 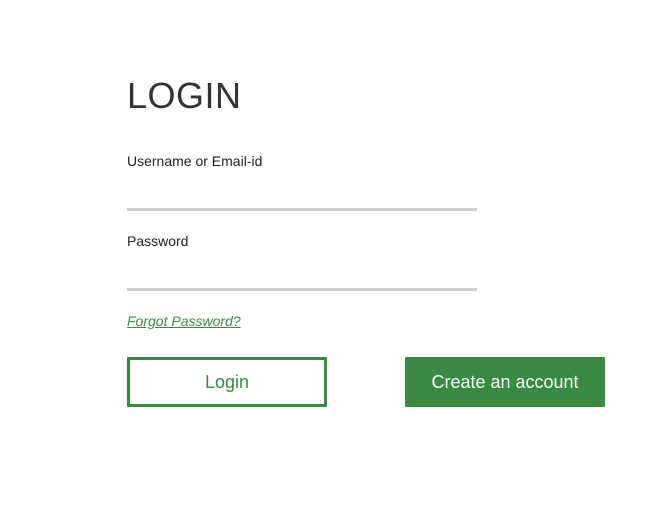 What do you see at coordinates (302, 275) in the screenshot?
I see `password-input` at bounding box center [302, 275].